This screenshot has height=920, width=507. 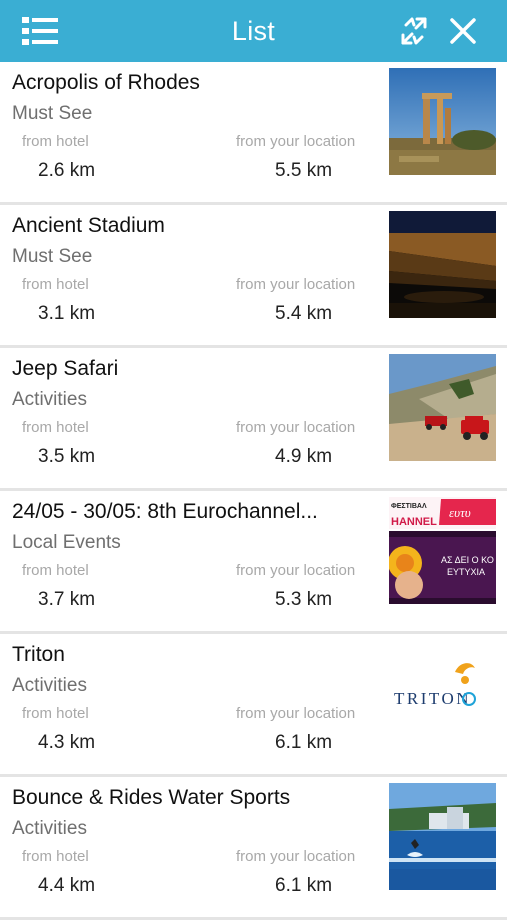 What do you see at coordinates (66, 542) in the screenshot?
I see `item-category: Local Events` at bounding box center [66, 542].